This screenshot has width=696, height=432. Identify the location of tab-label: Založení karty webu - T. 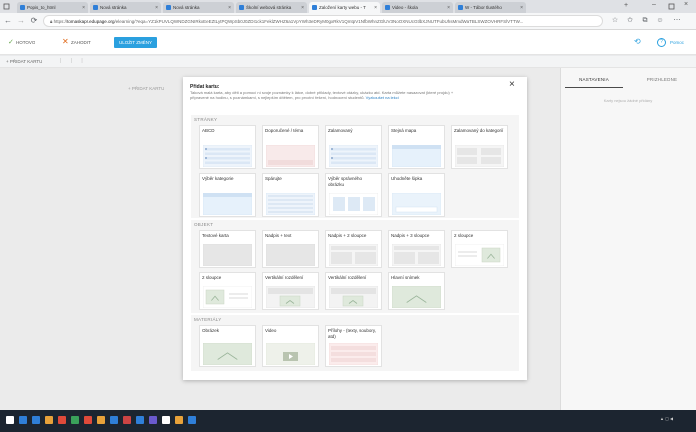
(342, 7).